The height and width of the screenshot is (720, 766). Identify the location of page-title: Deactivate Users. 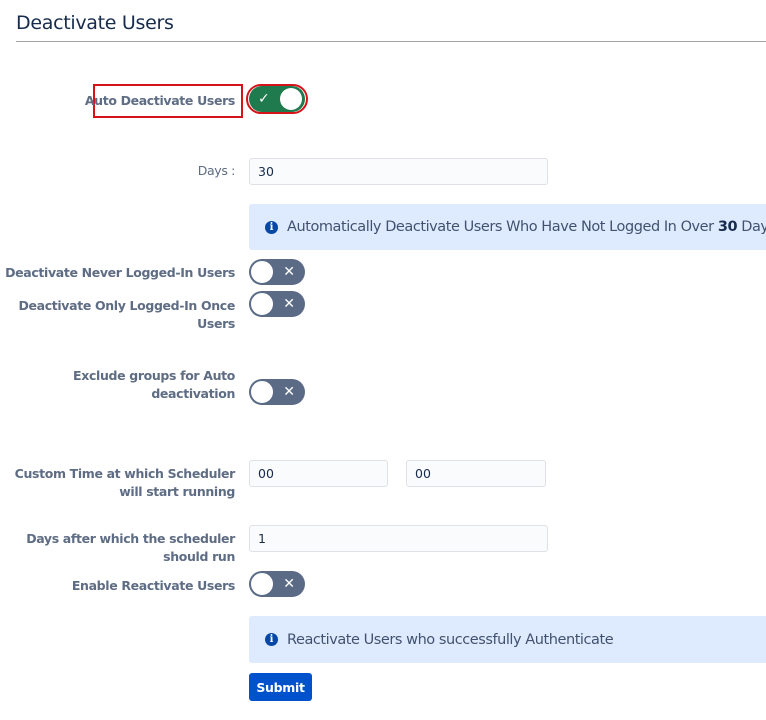
(95, 23).